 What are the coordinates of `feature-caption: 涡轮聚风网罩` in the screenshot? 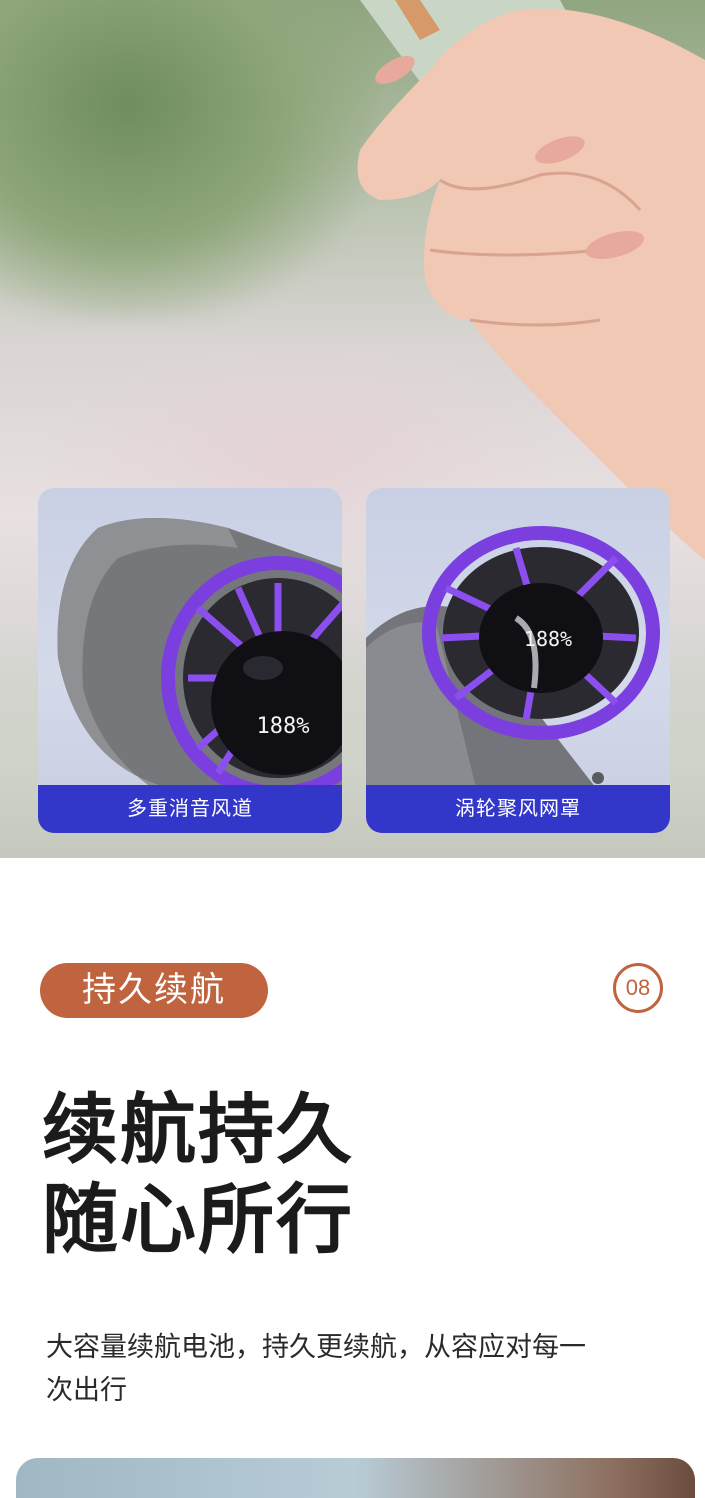 It's located at (518, 809).